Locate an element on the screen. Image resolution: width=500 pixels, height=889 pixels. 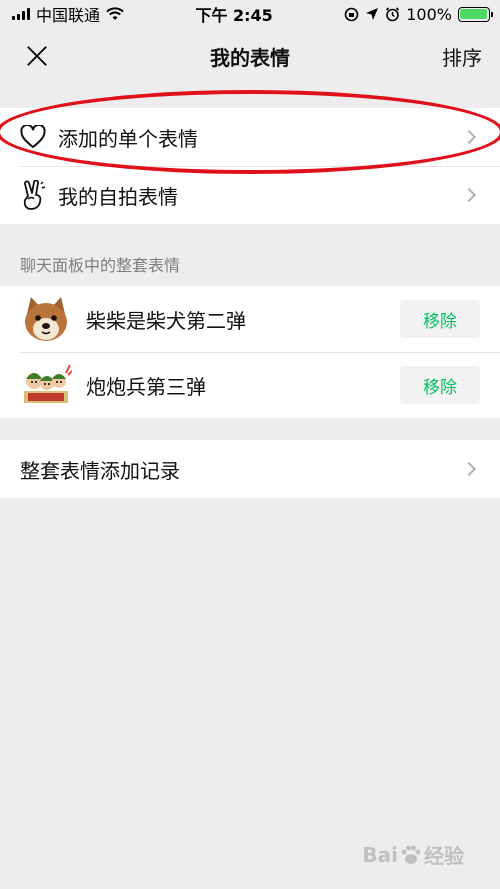
history-group: 整套表情添加记录 is located at coordinates (250, 469).